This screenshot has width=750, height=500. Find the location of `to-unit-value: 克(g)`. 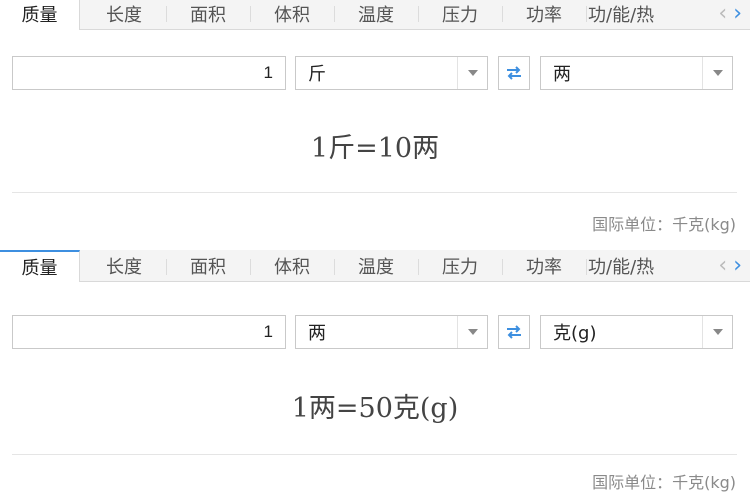

to-unit-value: 克(g) is located at coordinates (575, 333).